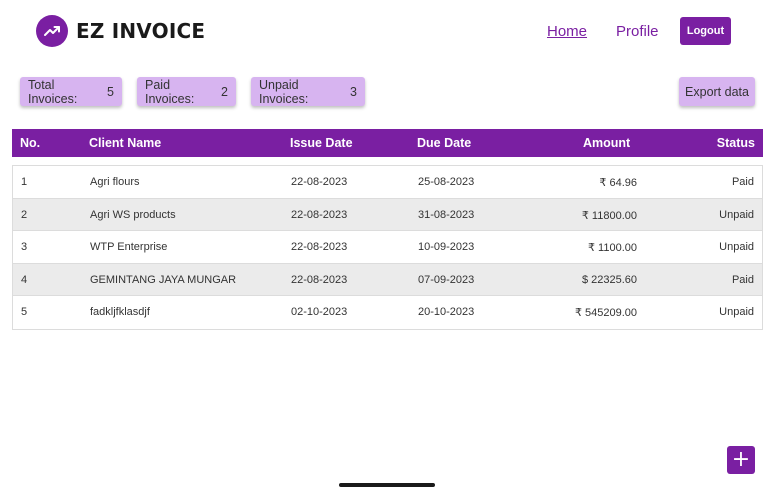 The width and height of the screenshot is (772, 490). Describe the element at coordinates (717, 91) in the screenshot. I see `export-data-button: Export data` at that location.